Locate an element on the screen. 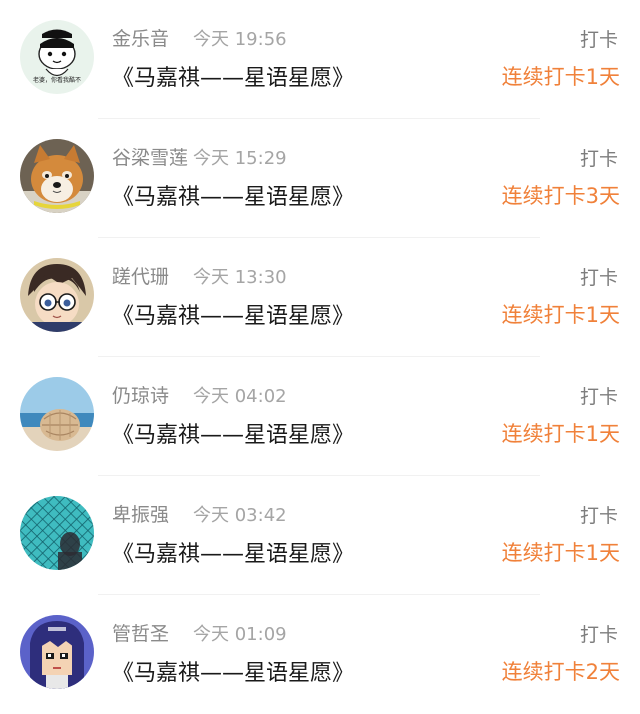  shiba-dog-avatar is located at coordinates (57, 176).